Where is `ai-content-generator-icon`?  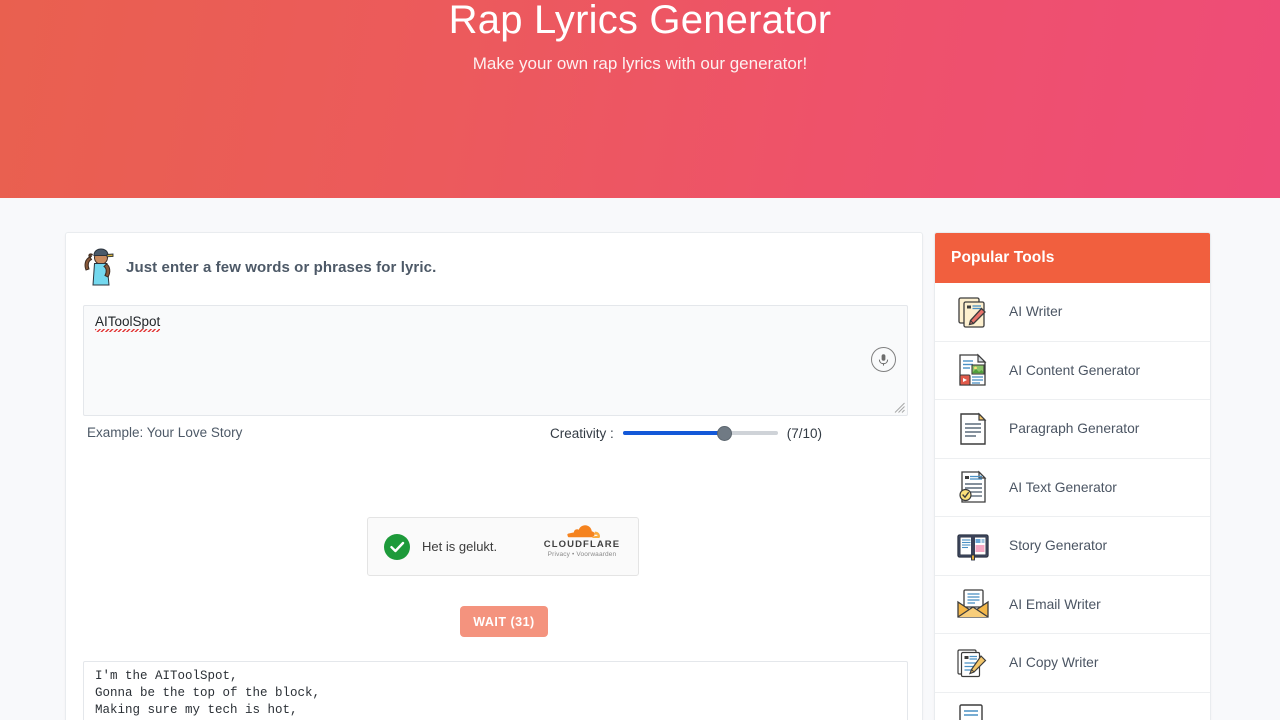
ai-content-generator-icon is located at coordinates (973, 369).